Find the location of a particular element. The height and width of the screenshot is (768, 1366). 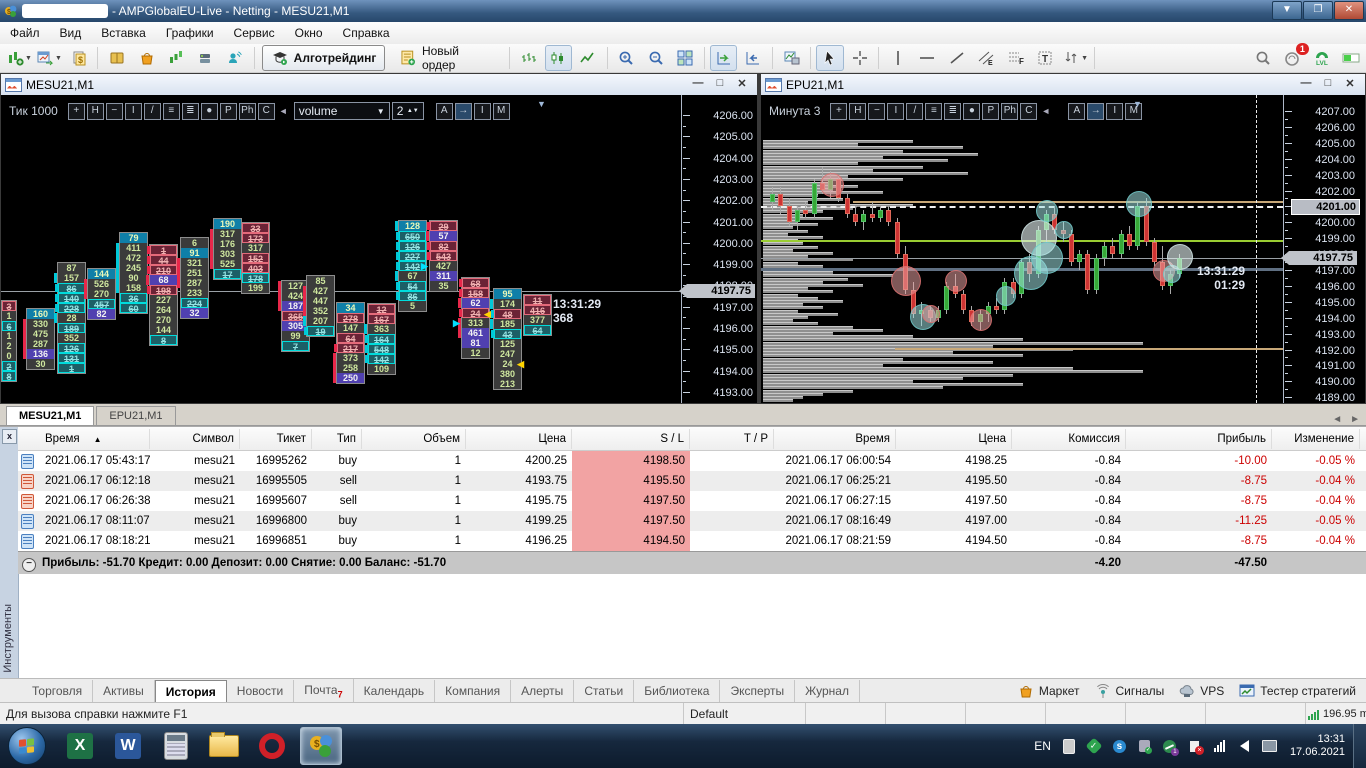

chart-profile-icon: ▼ is located at coordinates (49, 58).